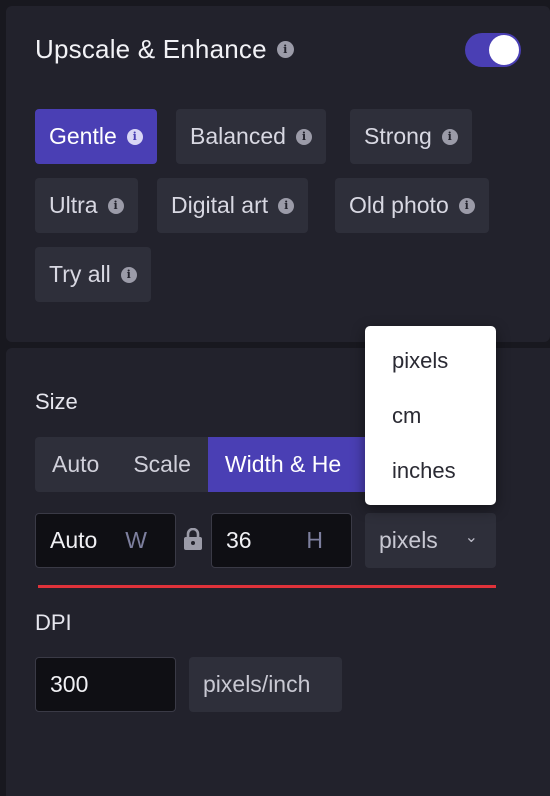 The height and width of the screenshot is (796, 550). I want to click on mode-chip-label: Balanced, so click(238, 136).